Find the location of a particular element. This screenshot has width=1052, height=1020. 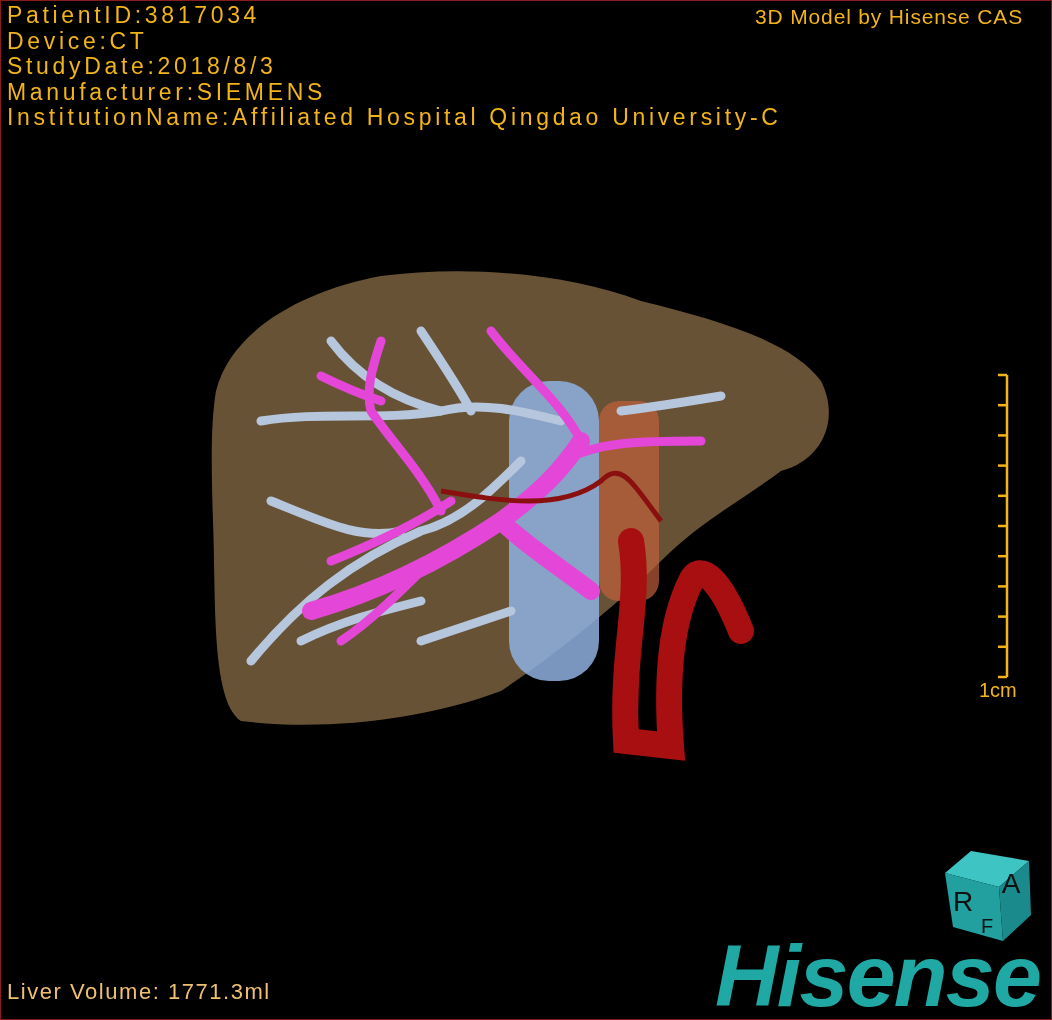

info-text: StudyDate:2018/8/3 is located at coordinates (142, 67).